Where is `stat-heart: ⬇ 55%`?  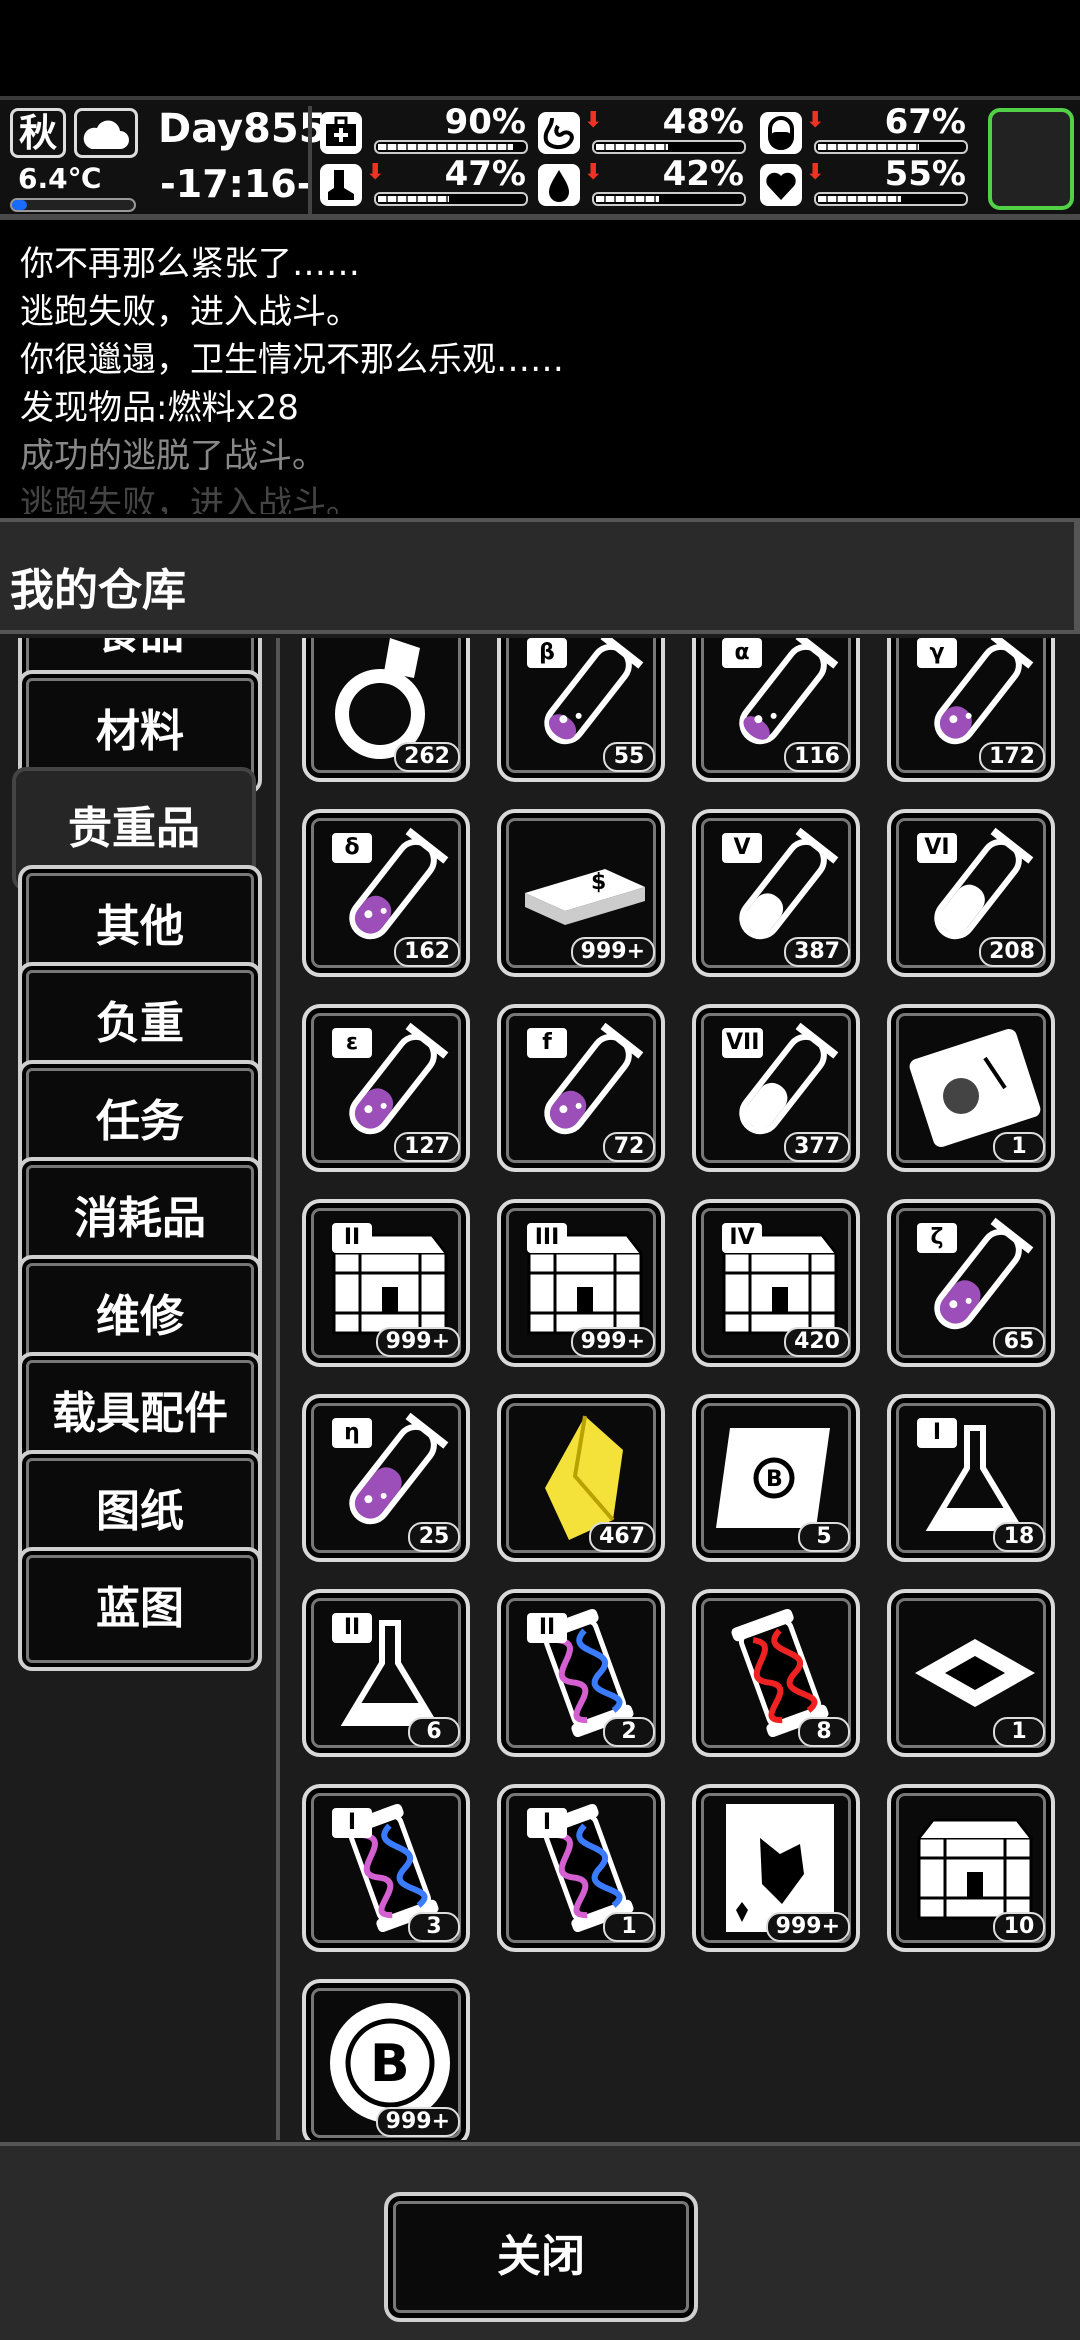 stat-heart: ⬇ 55% is located at coordinates (865, 181).